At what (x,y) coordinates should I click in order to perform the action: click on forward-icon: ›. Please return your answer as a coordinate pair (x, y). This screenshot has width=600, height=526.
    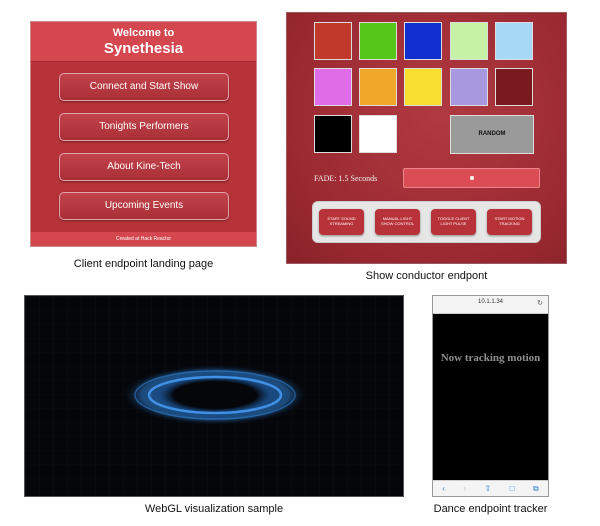
    Looking at the image, I should click on (464, 488).